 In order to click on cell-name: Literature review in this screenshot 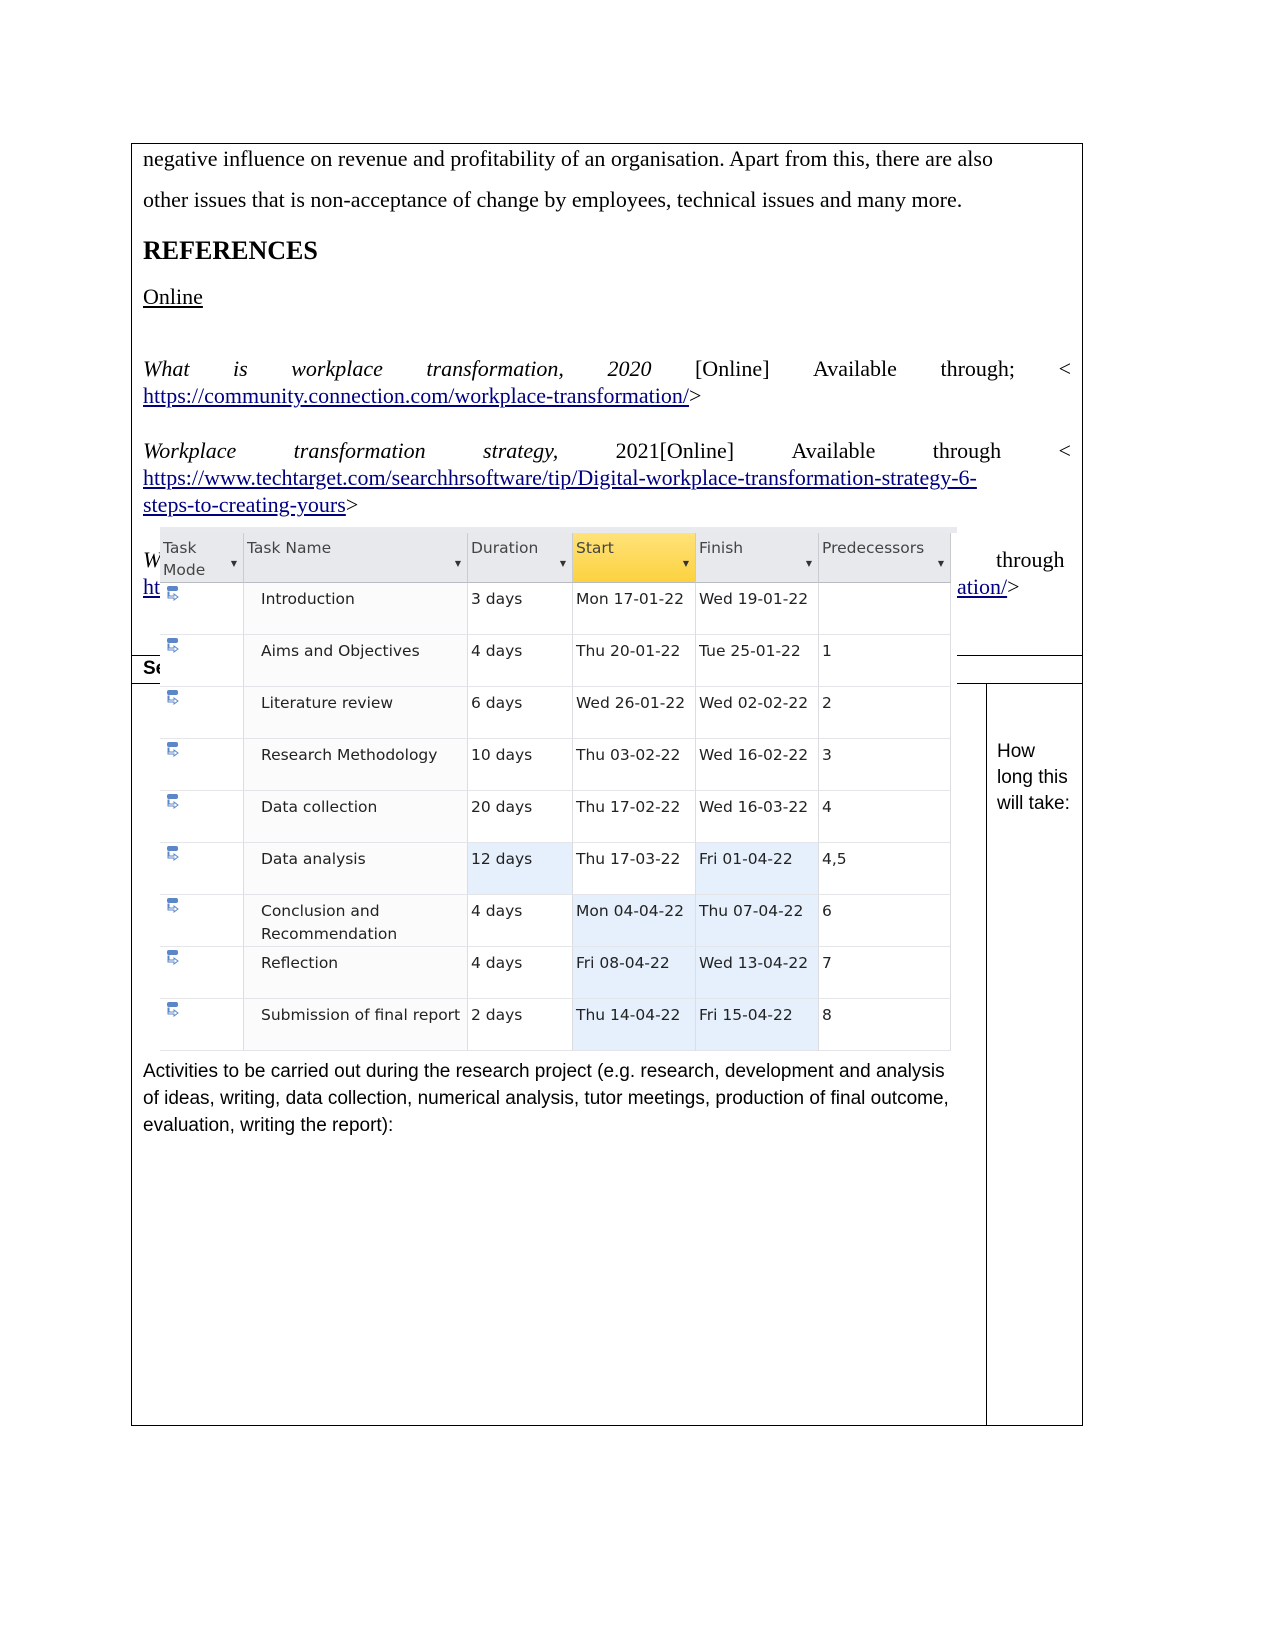, I will do `click(356, 713)`.